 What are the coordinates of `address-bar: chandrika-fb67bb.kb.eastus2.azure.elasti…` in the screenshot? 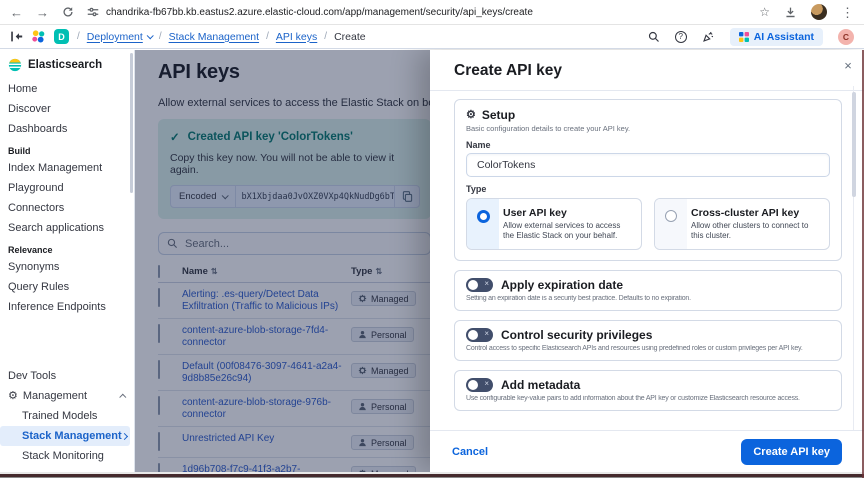 It's located at (416, 12).